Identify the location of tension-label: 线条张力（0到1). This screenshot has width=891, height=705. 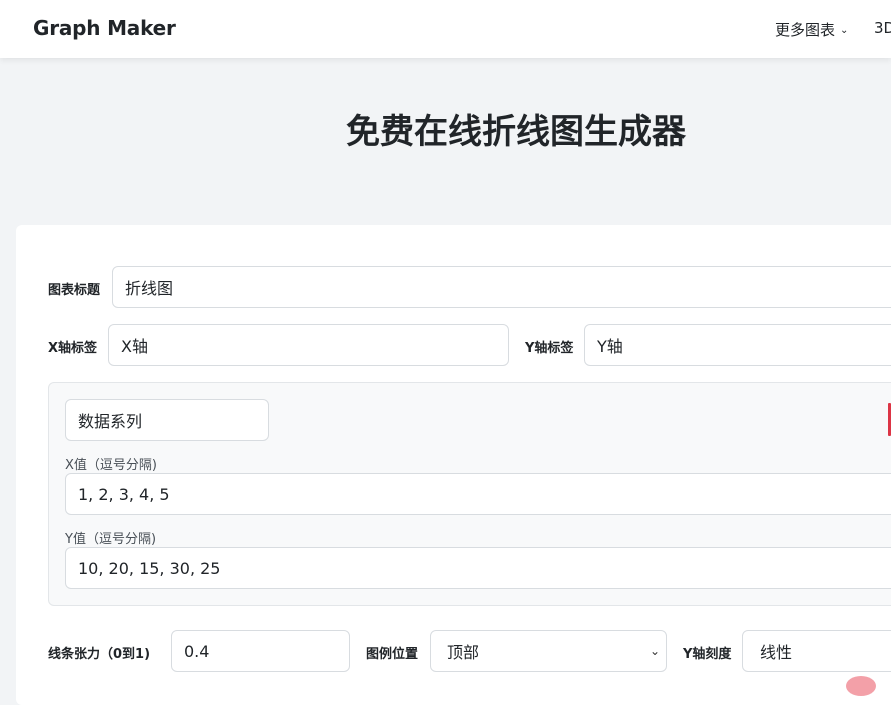
(99, 654).